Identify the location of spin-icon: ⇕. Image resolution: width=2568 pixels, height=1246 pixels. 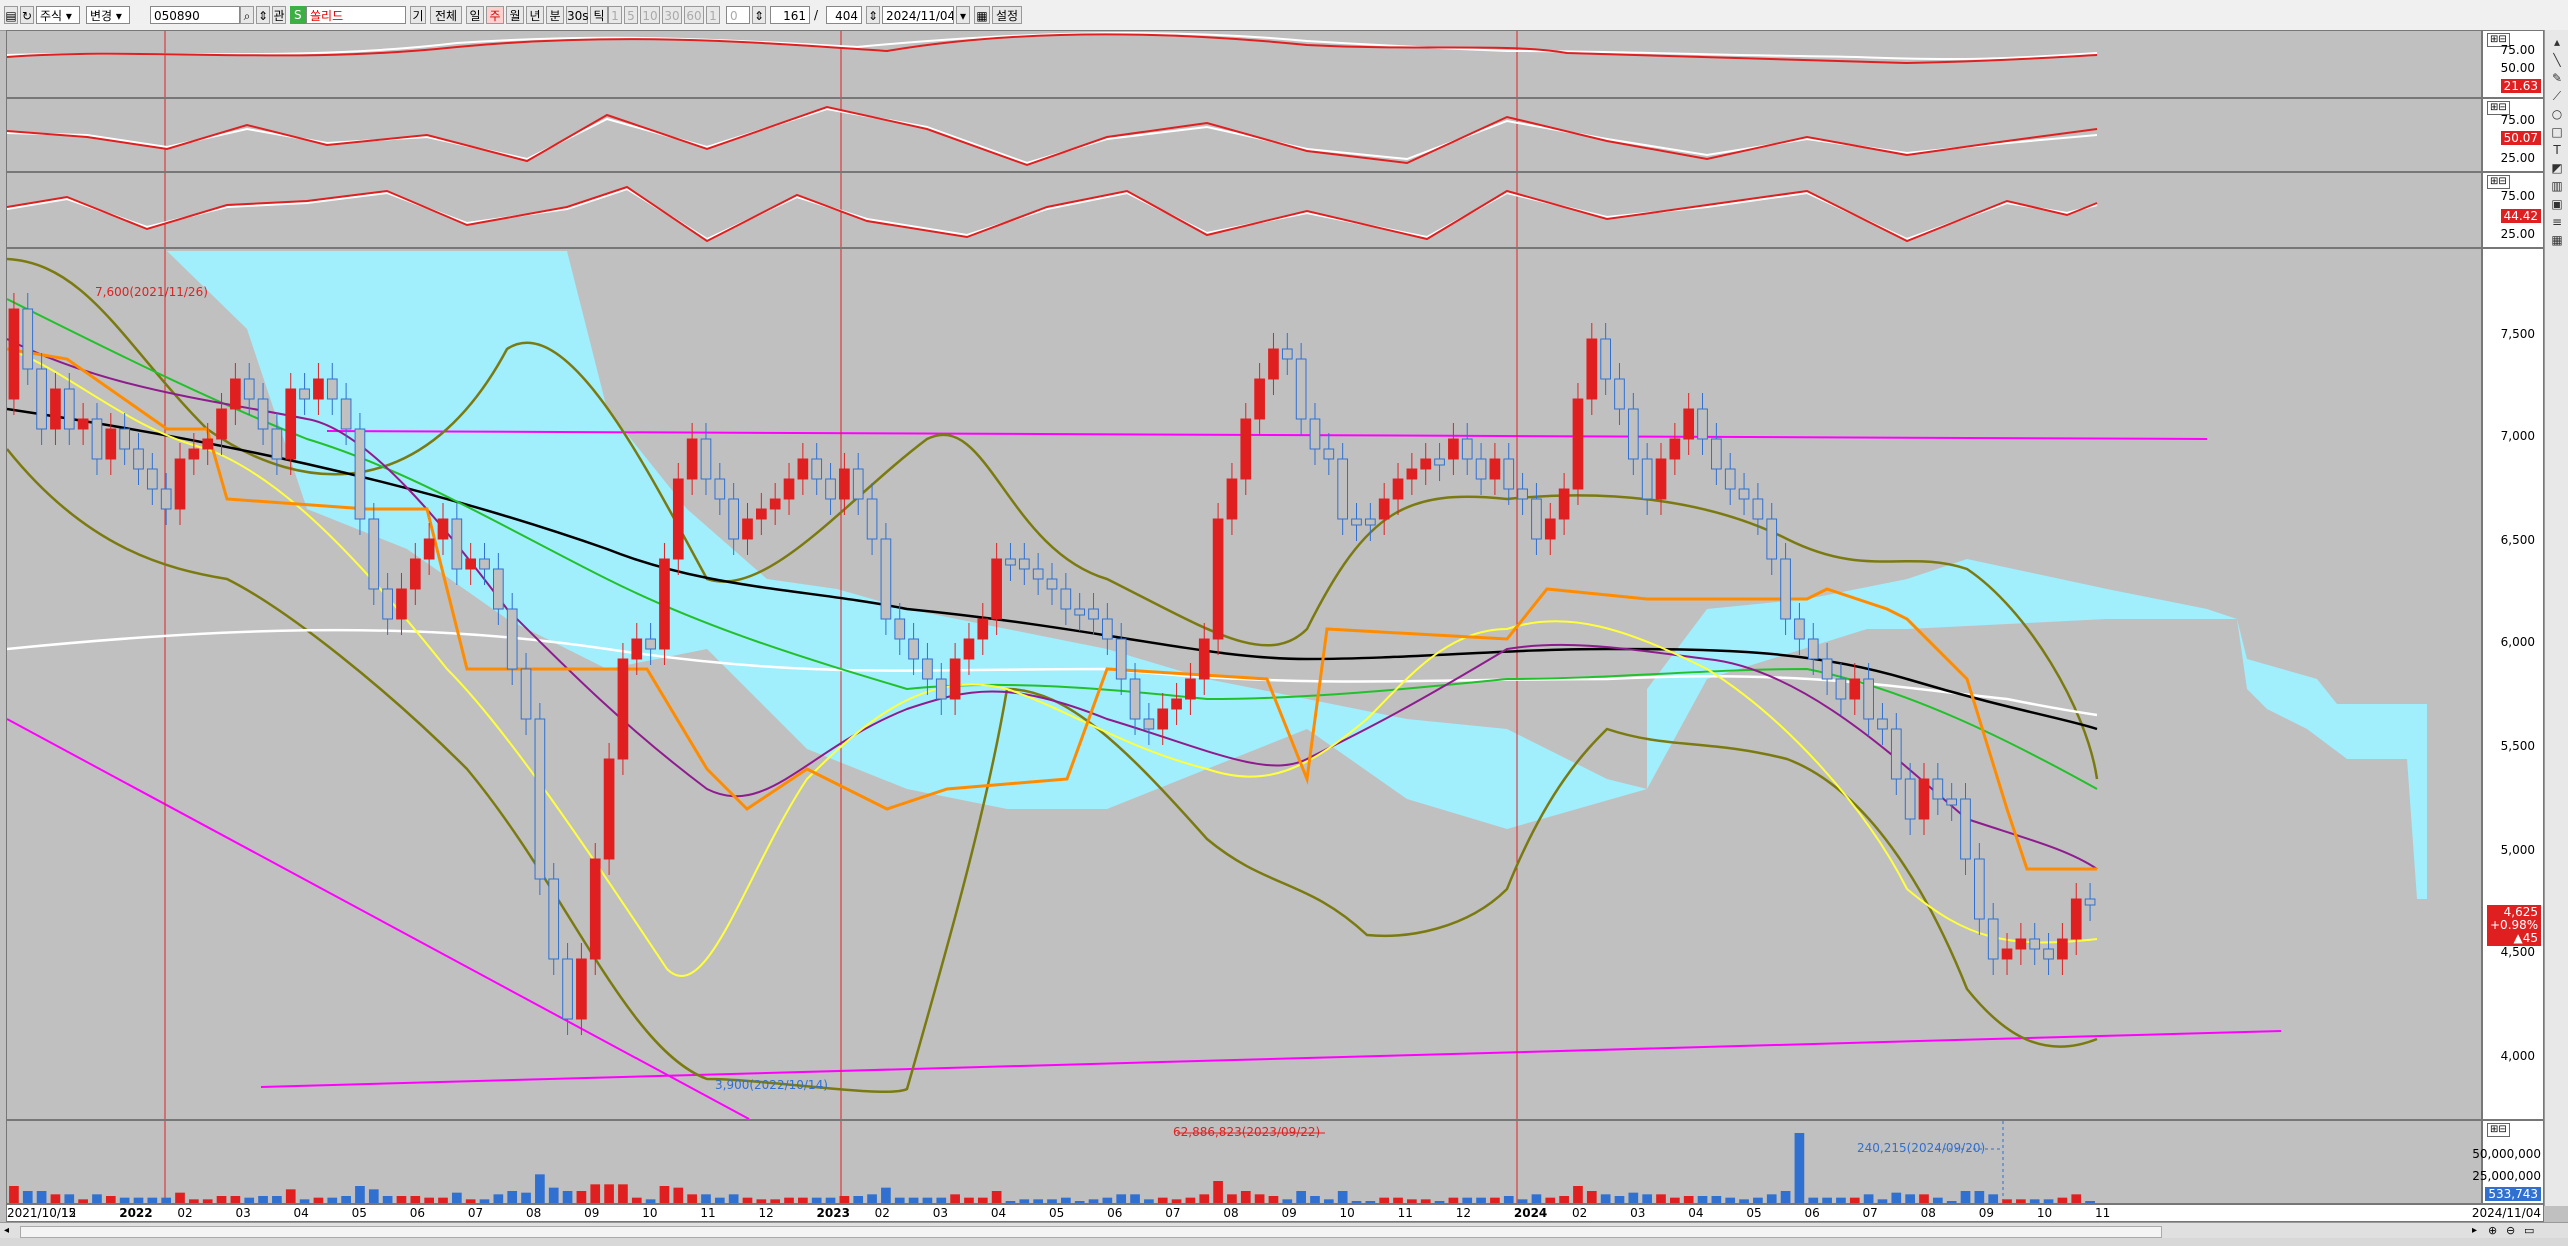
(263, 15).